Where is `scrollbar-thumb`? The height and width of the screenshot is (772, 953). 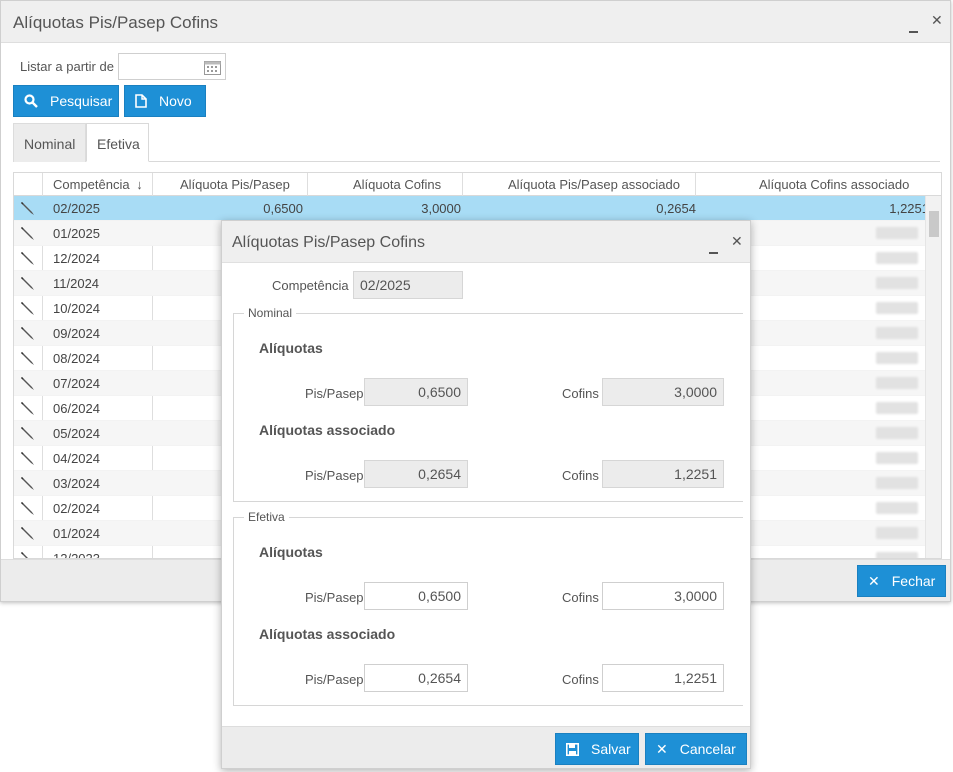 scrollbar-thumb is located at coordinates (934, 224).